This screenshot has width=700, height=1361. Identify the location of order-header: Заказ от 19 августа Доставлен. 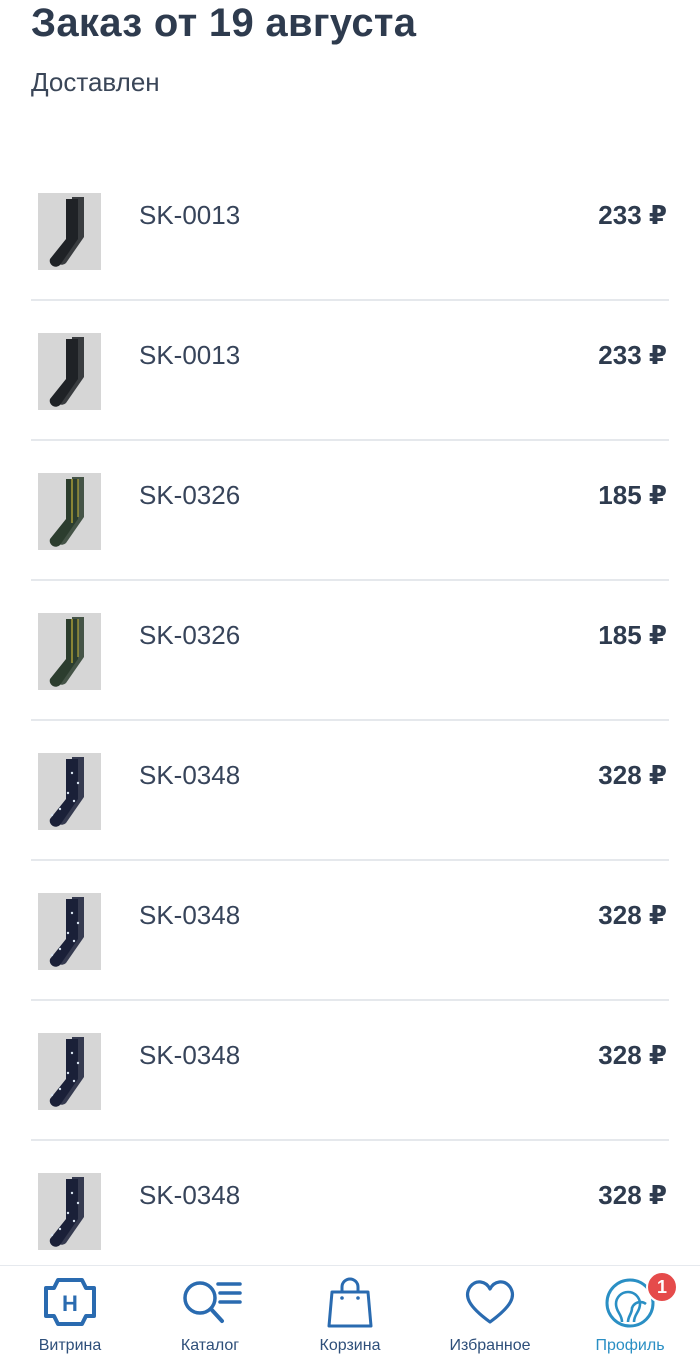
(351, 48).